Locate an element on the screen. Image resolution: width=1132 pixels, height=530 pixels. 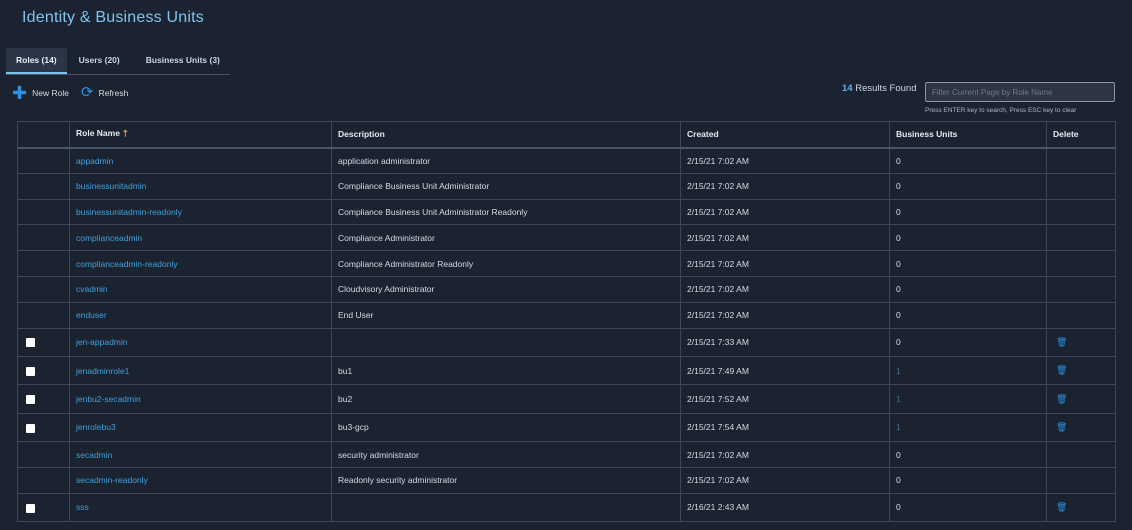
tab-bar: Roles (14) Users (20) Business Units (3) is located at coordinates (118, 61).